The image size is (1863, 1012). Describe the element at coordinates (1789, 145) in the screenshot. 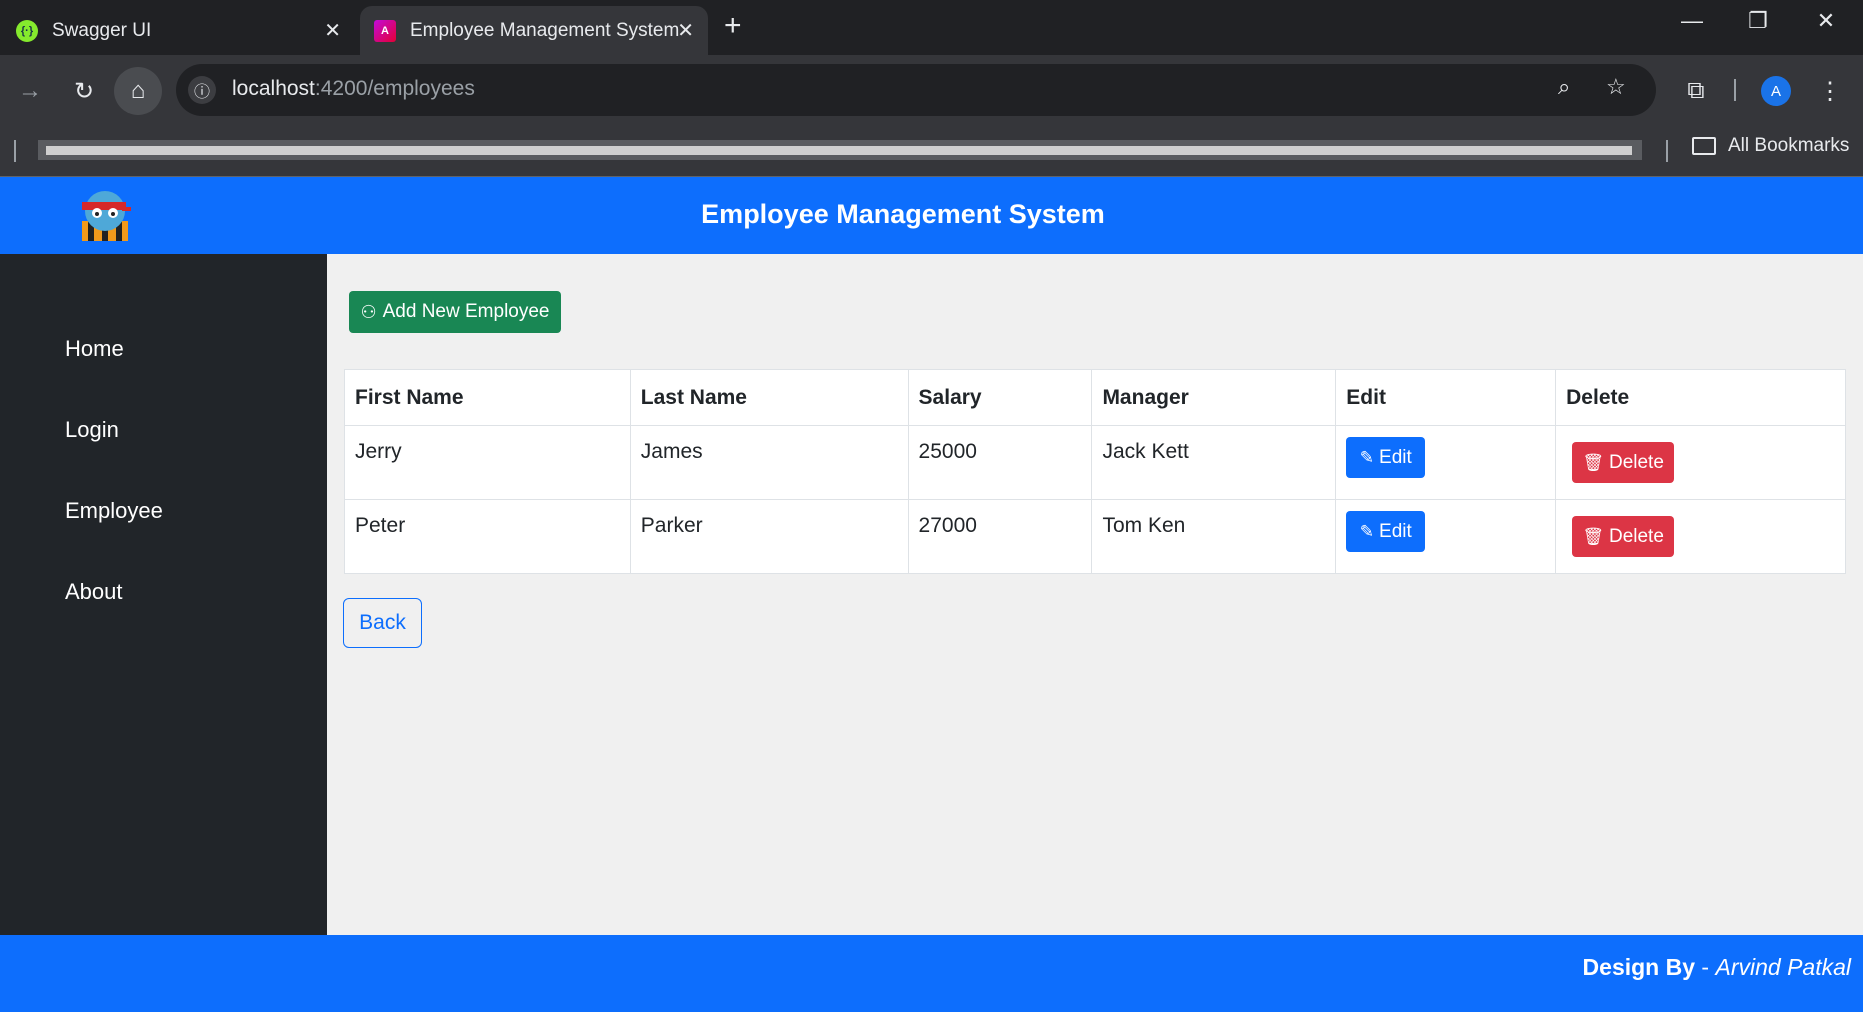

I see `all-bookmarks-label: All Bookmarks` at that location.